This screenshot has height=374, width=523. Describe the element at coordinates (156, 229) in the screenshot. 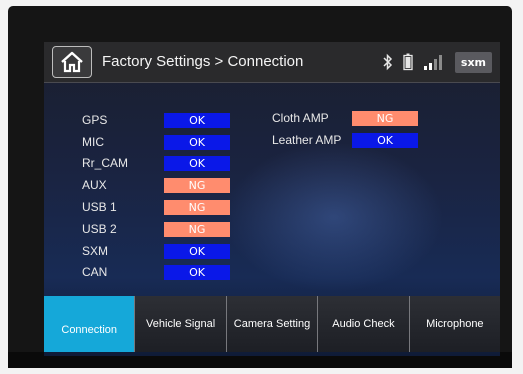

I see `status-row-usb-2: USB 2 NG` at that location.